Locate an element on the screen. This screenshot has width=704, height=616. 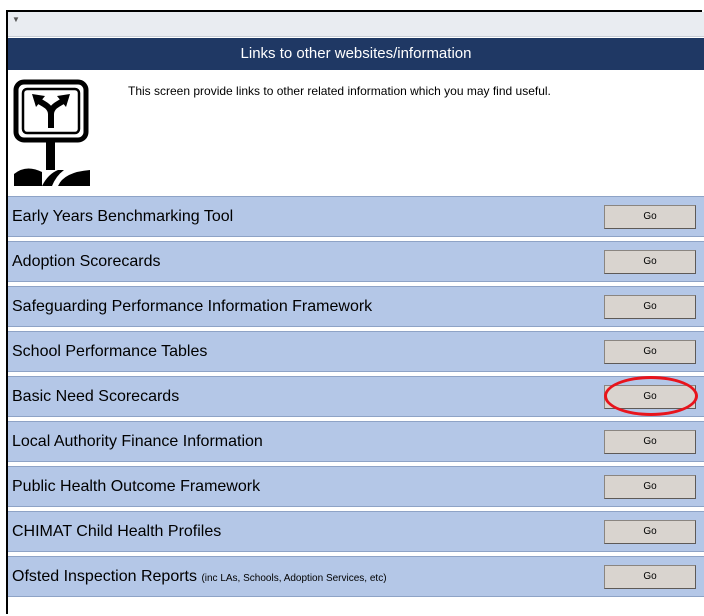
link-label: Public Health Outcome Framework is located at coordinates (136, 486).